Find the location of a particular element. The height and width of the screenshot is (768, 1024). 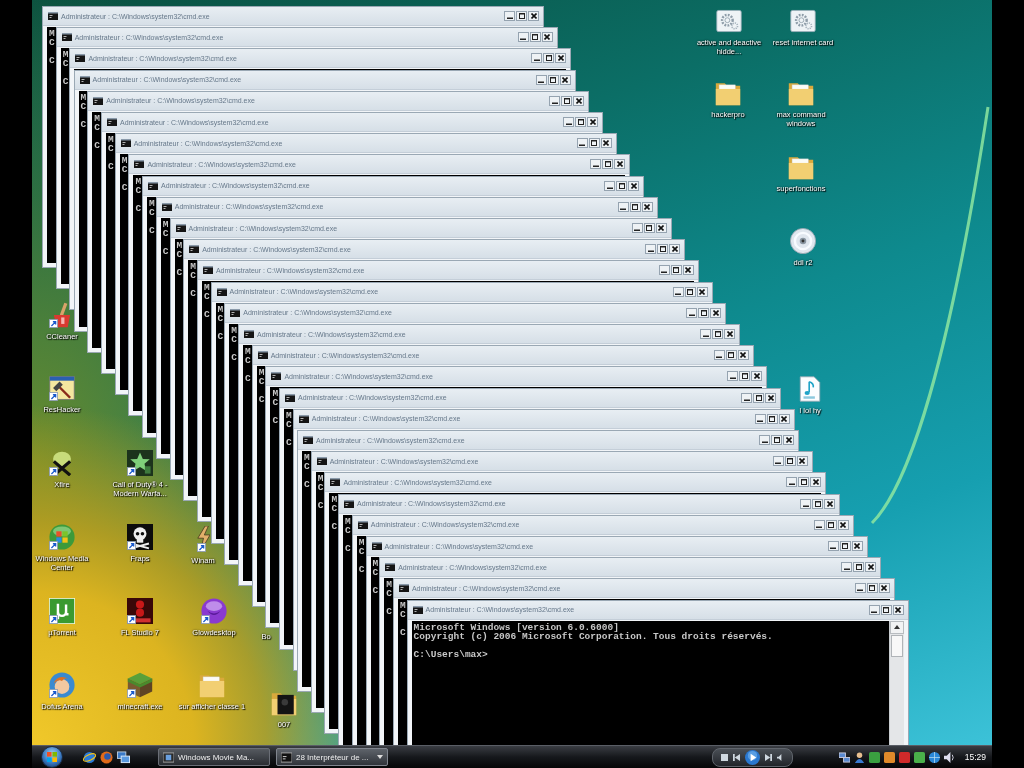

scroll-thumb is located at coordinates (896, 645).